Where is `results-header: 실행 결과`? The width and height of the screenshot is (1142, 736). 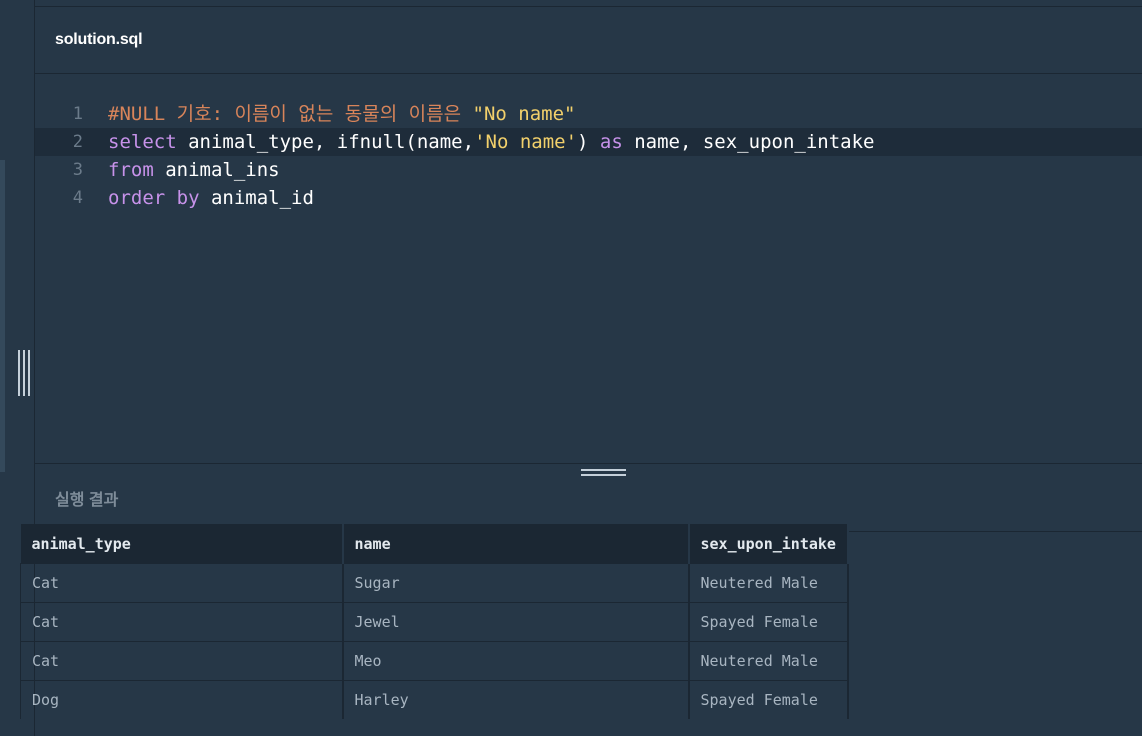
results-header: 실행 결과 is located at coordinates (588, 498).